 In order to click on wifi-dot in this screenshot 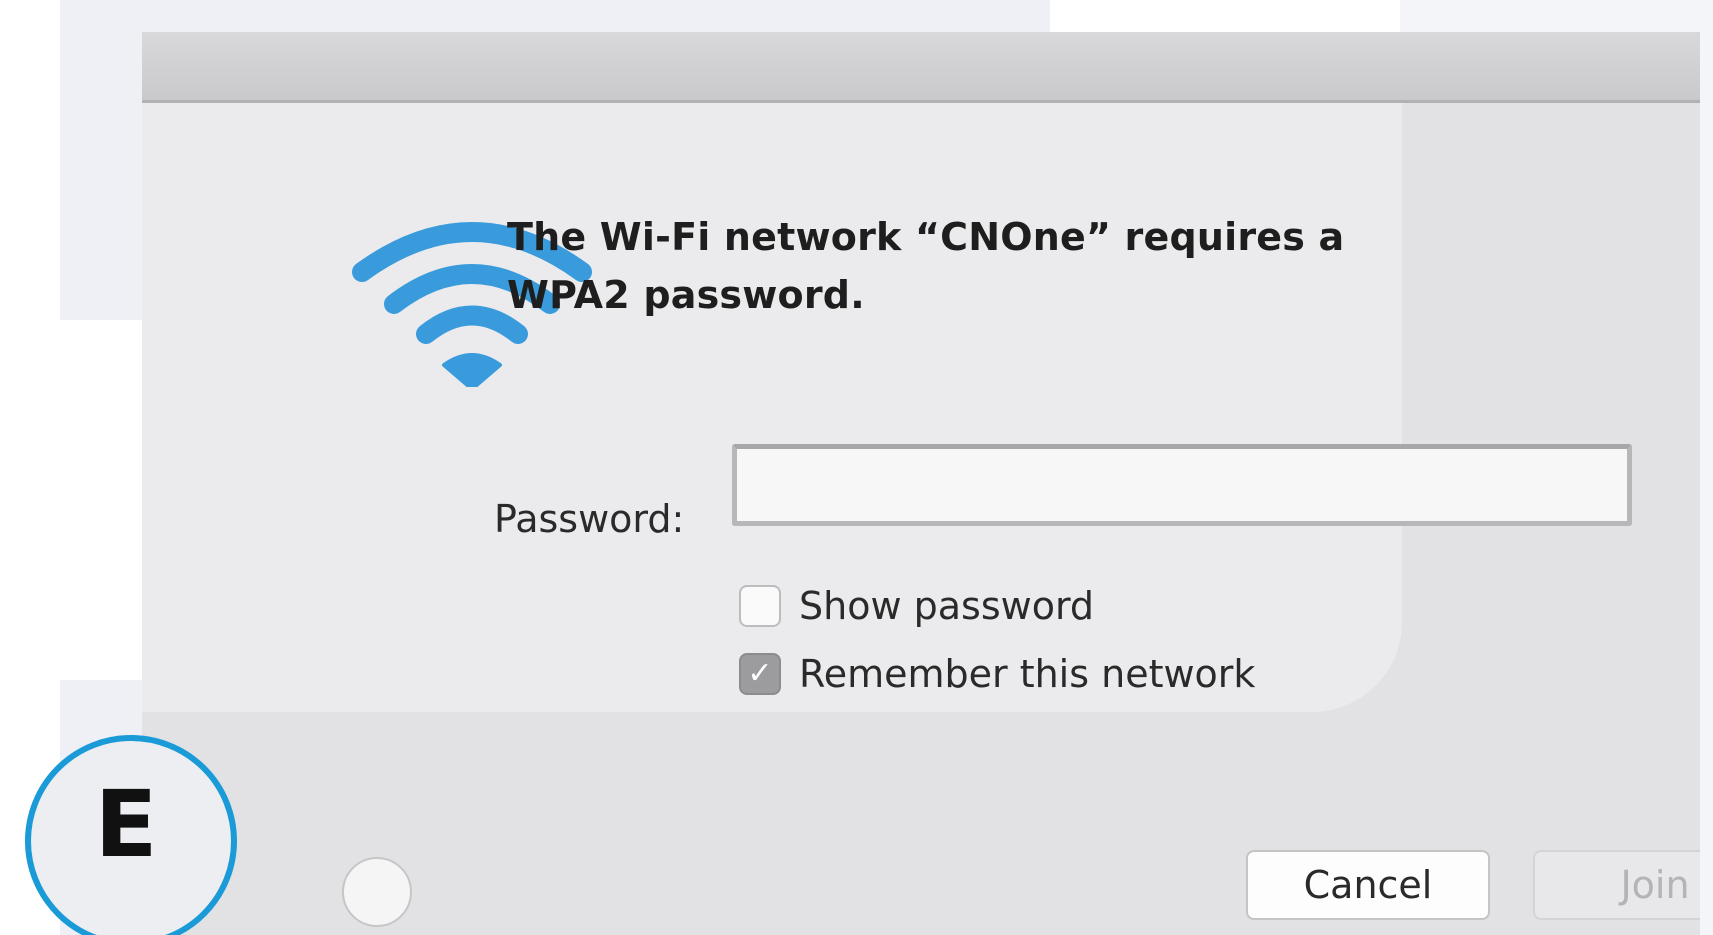, I will do `click(472, 370)`.